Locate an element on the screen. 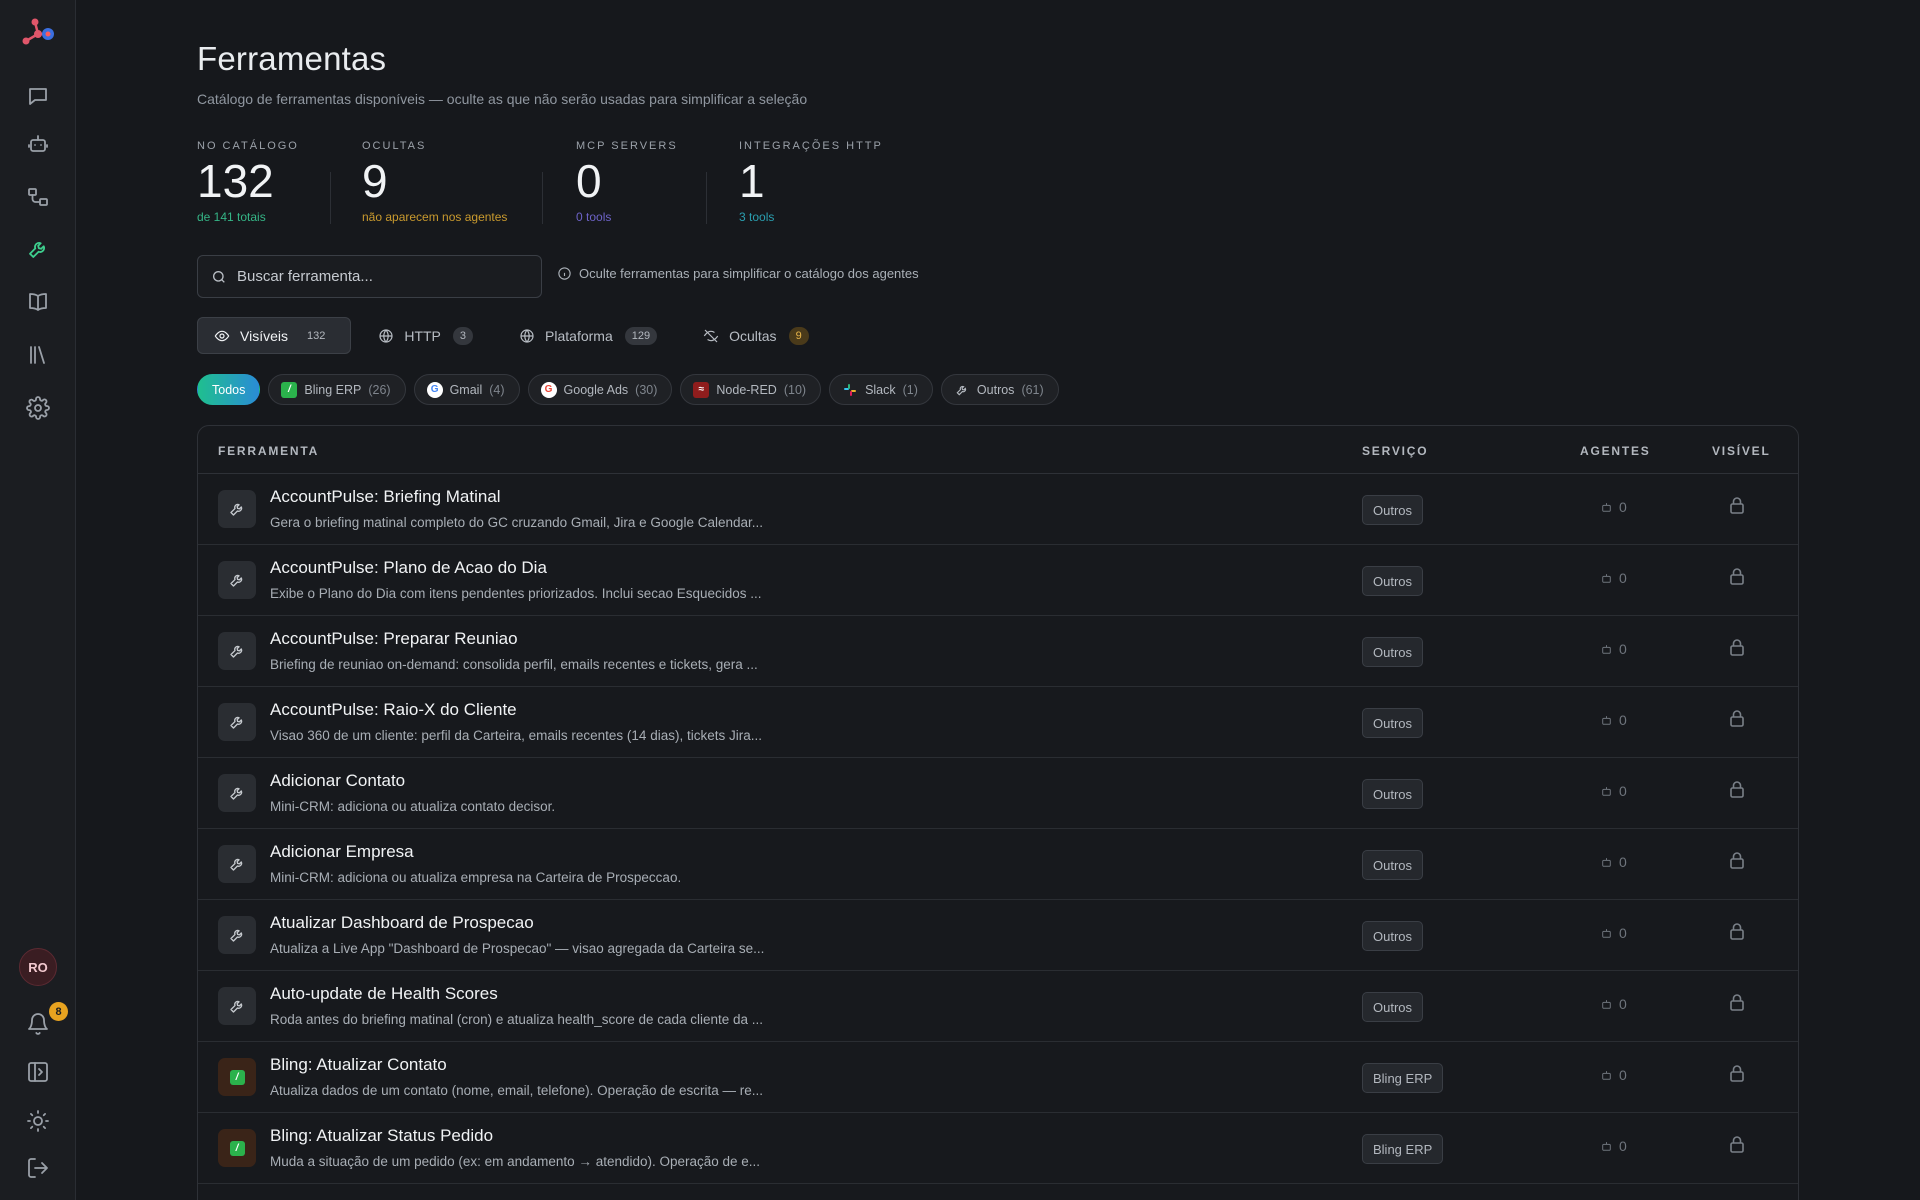 The width and height of the screenshot is (1920, 1200). tool-name: Bling: Atualizar Contato is located at coordinates (358, 1065).